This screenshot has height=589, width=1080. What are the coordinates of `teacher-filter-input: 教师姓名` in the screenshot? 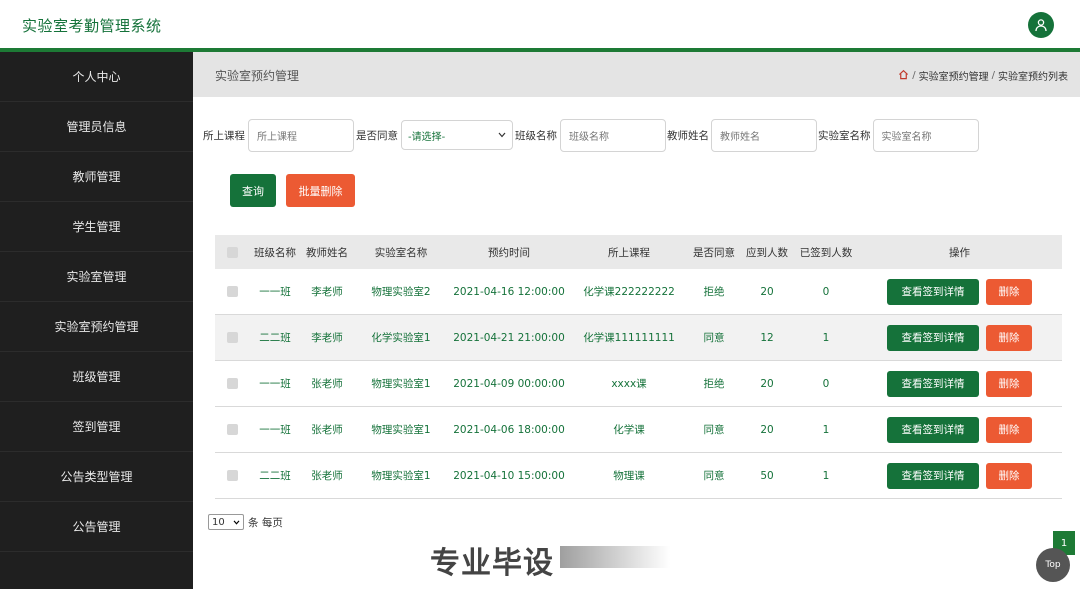 It's located at (764, 135).